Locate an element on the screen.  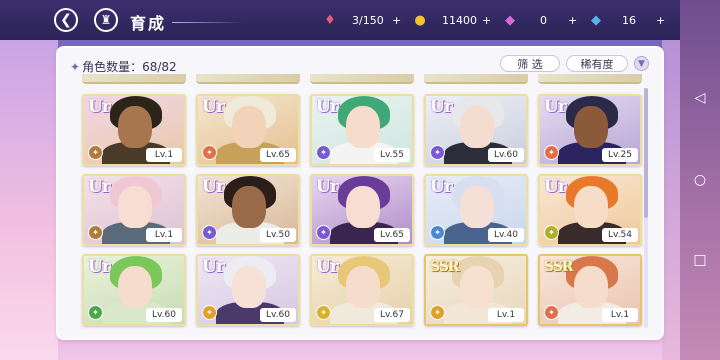
system-nav-bar: ◁ ○ □ is located at coordinates (700, 180).